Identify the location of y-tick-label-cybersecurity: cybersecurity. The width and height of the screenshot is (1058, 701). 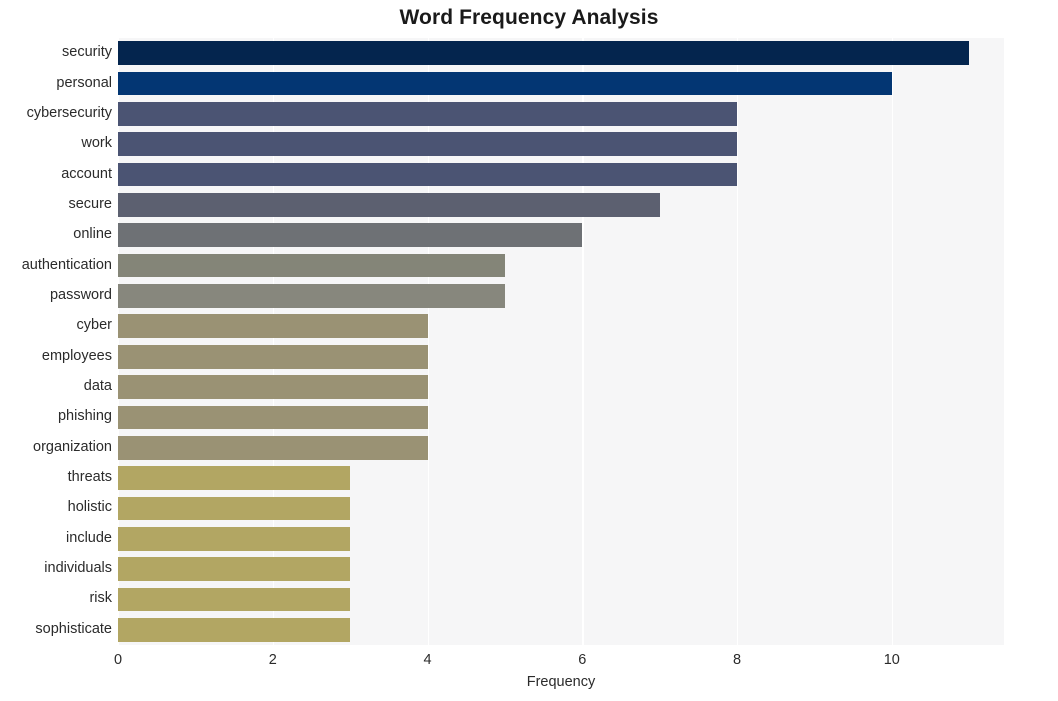
(69, 112).